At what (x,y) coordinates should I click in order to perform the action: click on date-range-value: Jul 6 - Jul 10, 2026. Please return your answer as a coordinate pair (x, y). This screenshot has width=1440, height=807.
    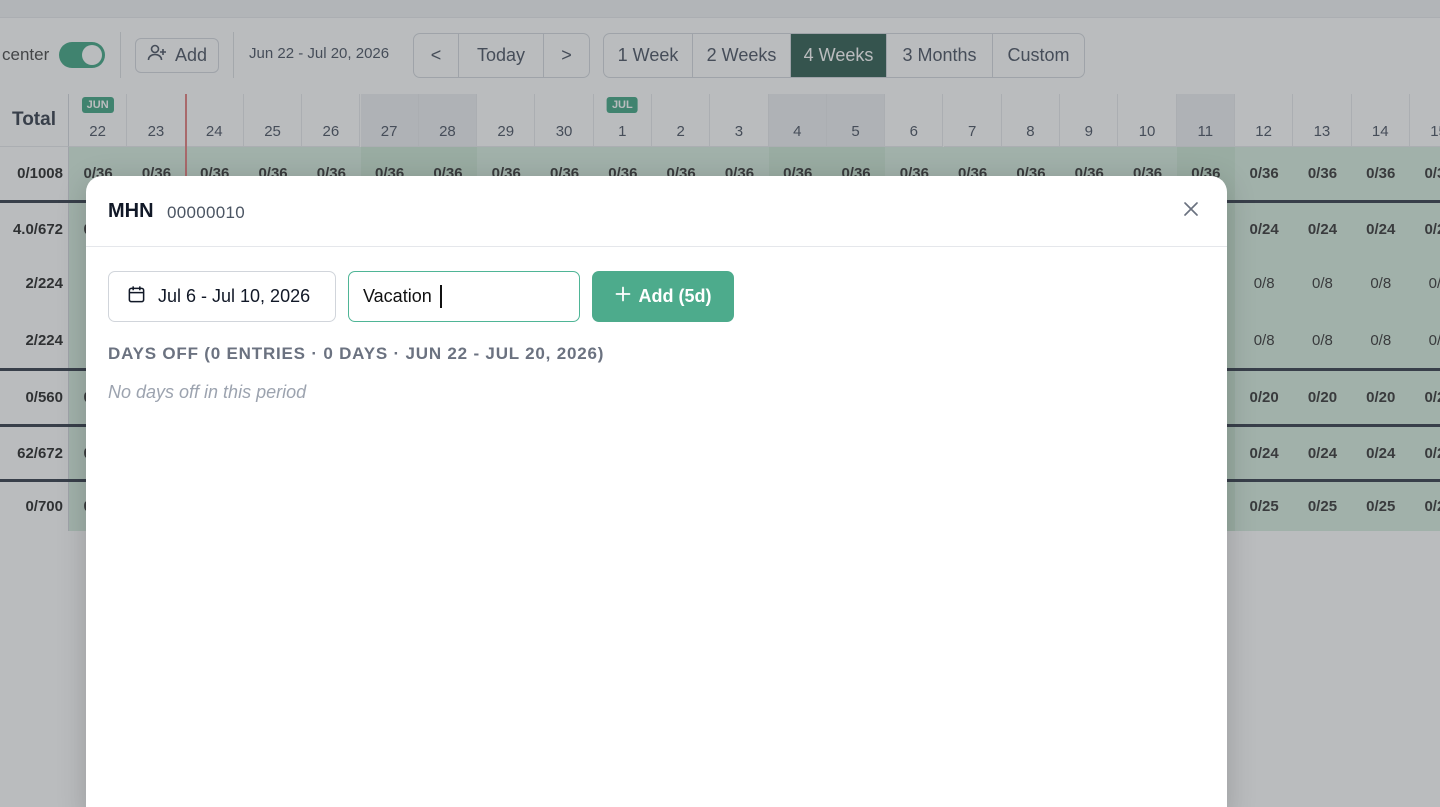
    Looking at the image, I should click on (234, 296).